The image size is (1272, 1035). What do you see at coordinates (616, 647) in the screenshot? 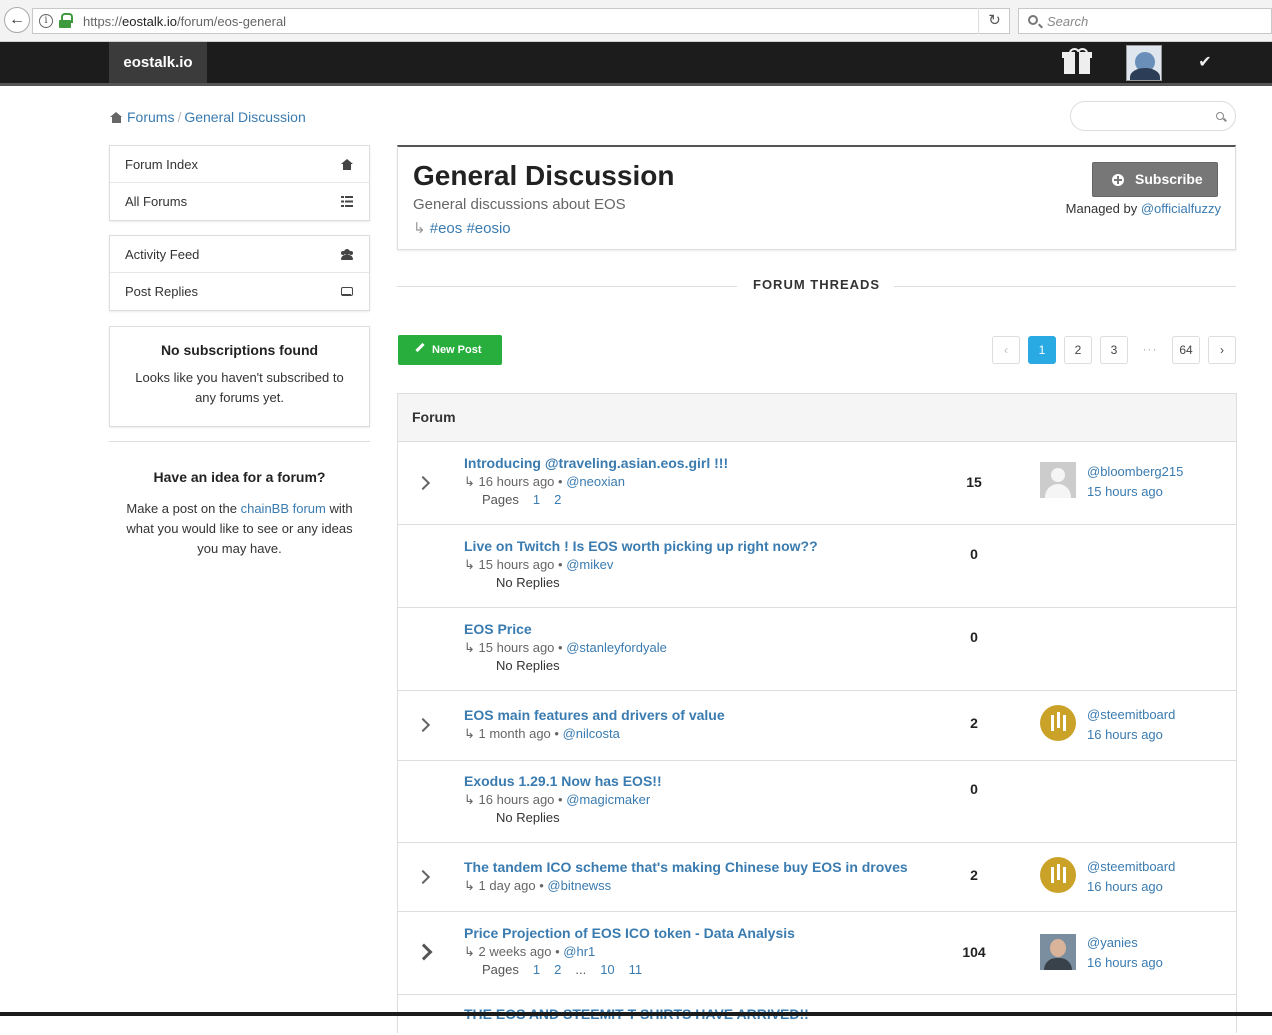
I see `thread-author: @stanleyfordyale` at bounding box center [616, 647].